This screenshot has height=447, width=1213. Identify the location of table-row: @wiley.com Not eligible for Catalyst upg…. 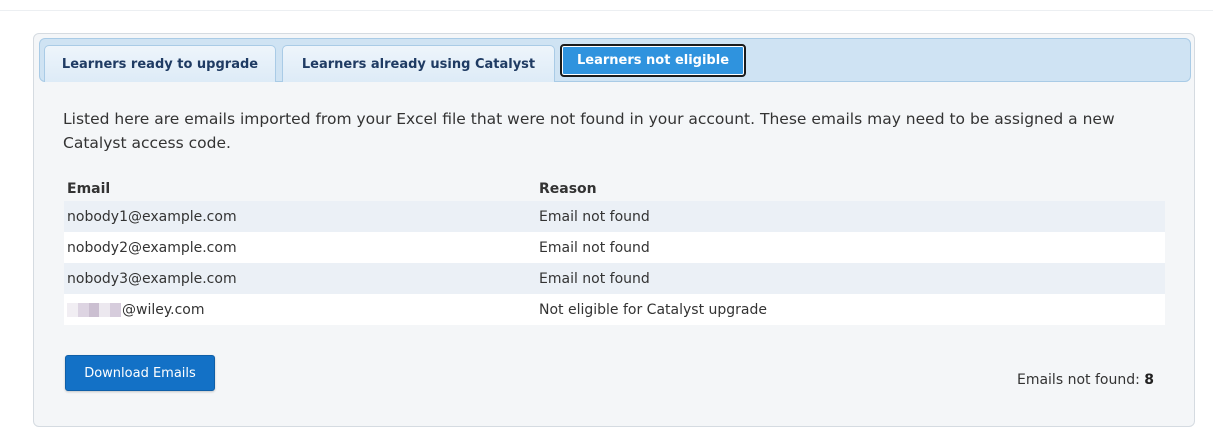
(614, 309).